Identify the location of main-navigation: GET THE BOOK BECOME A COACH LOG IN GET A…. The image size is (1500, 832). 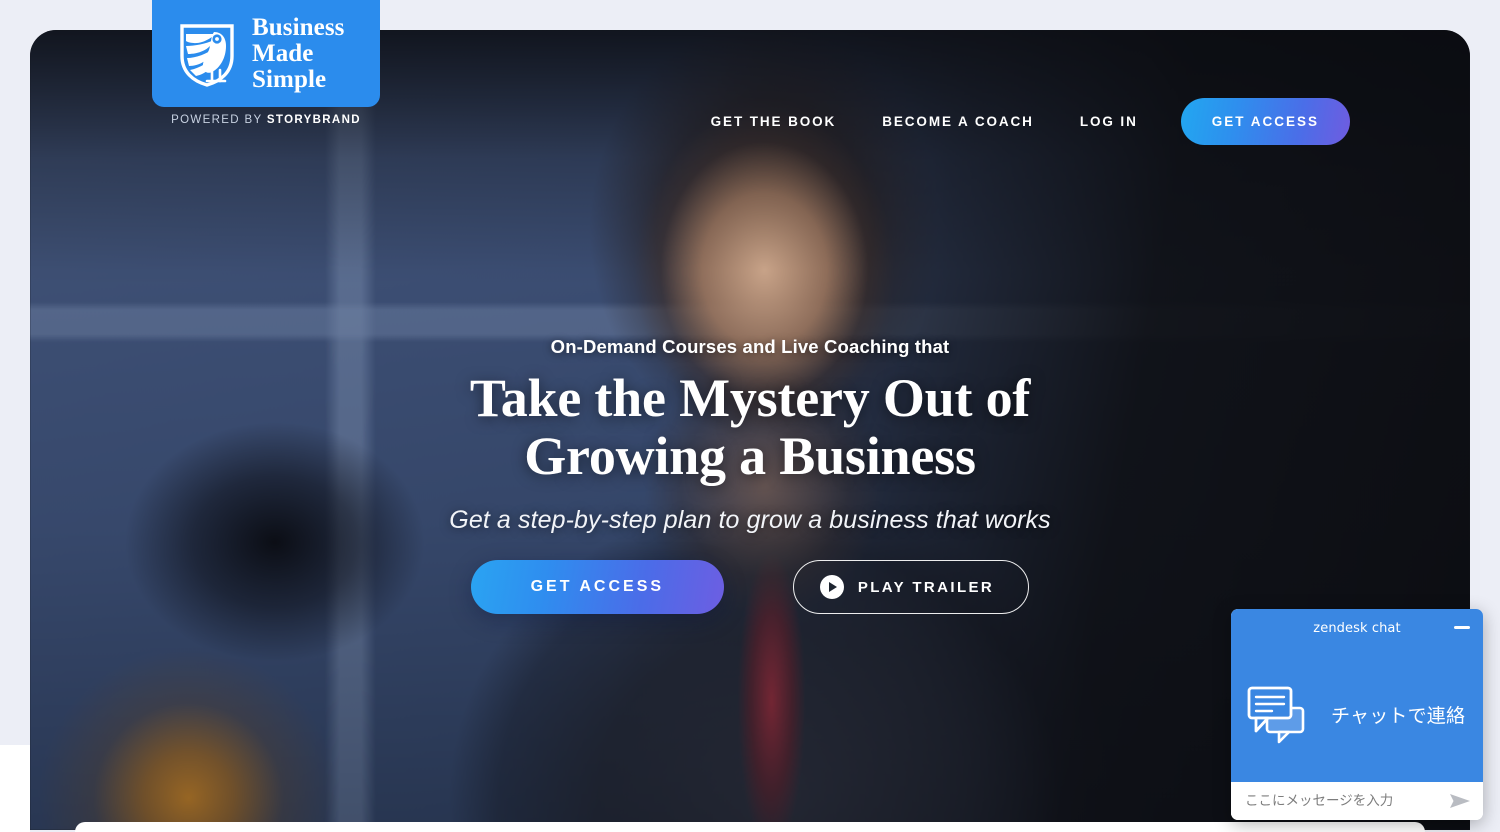
(1019, 121).